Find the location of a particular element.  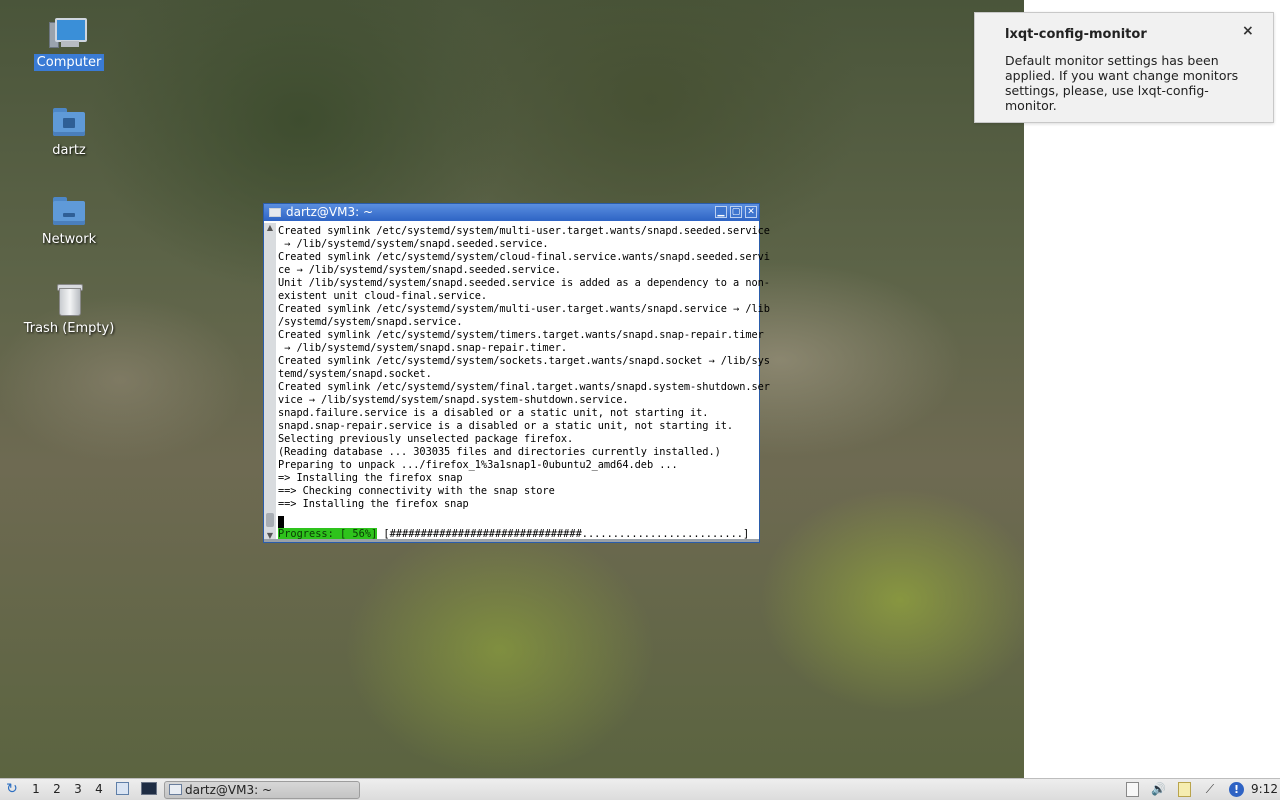

clipboard-icon is located at coordinates (1132, 789).